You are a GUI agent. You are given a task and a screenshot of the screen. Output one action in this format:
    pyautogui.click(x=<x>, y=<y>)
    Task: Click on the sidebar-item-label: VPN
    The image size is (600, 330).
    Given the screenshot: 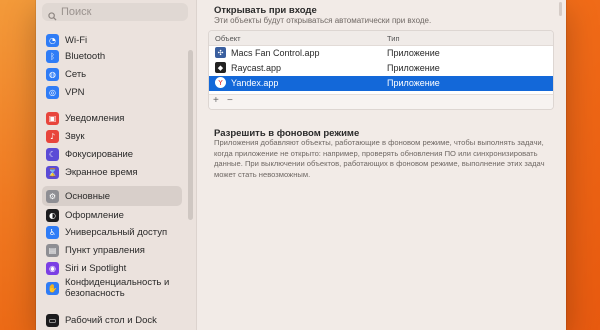 What is the action you would take?
    pyautogui.click(x=75, y=92)
    